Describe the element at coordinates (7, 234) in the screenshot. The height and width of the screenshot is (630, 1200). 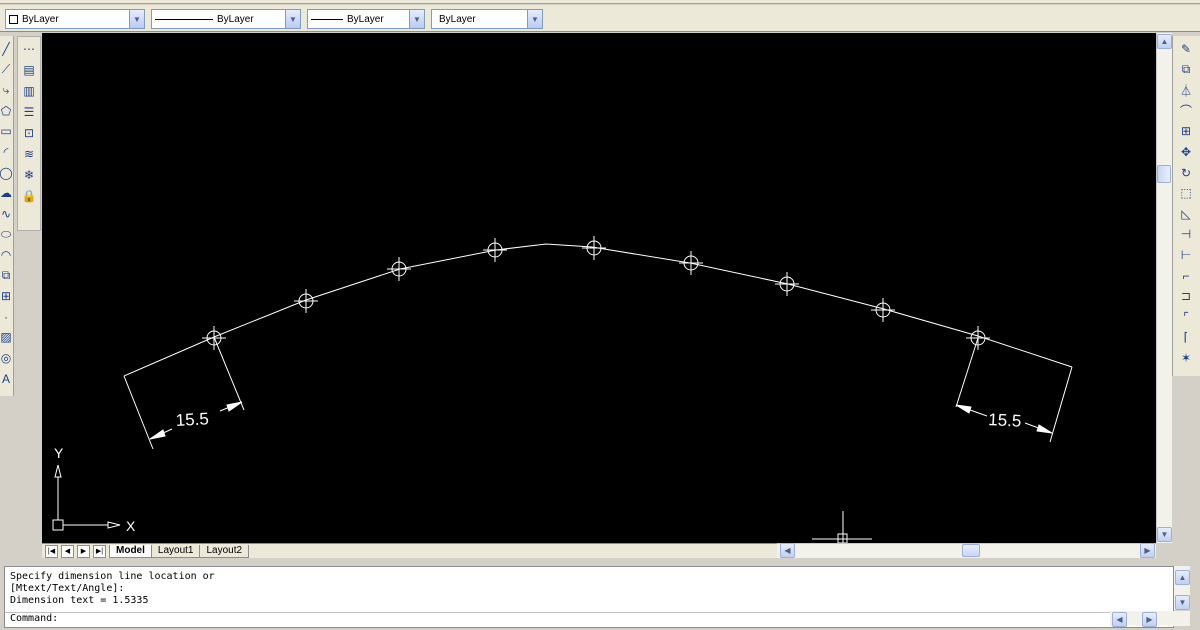
I see `ellipse-icon: ⬭` at that location.